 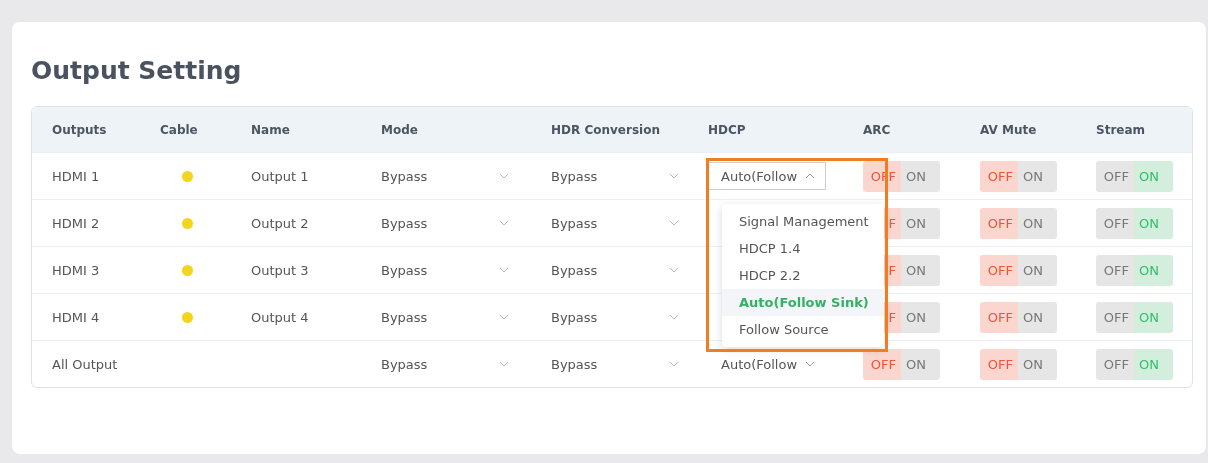 What do you see at coordinates (877, 129) in the screenshot?
I see `column-header: ARC` at bounding box center [877, 129].